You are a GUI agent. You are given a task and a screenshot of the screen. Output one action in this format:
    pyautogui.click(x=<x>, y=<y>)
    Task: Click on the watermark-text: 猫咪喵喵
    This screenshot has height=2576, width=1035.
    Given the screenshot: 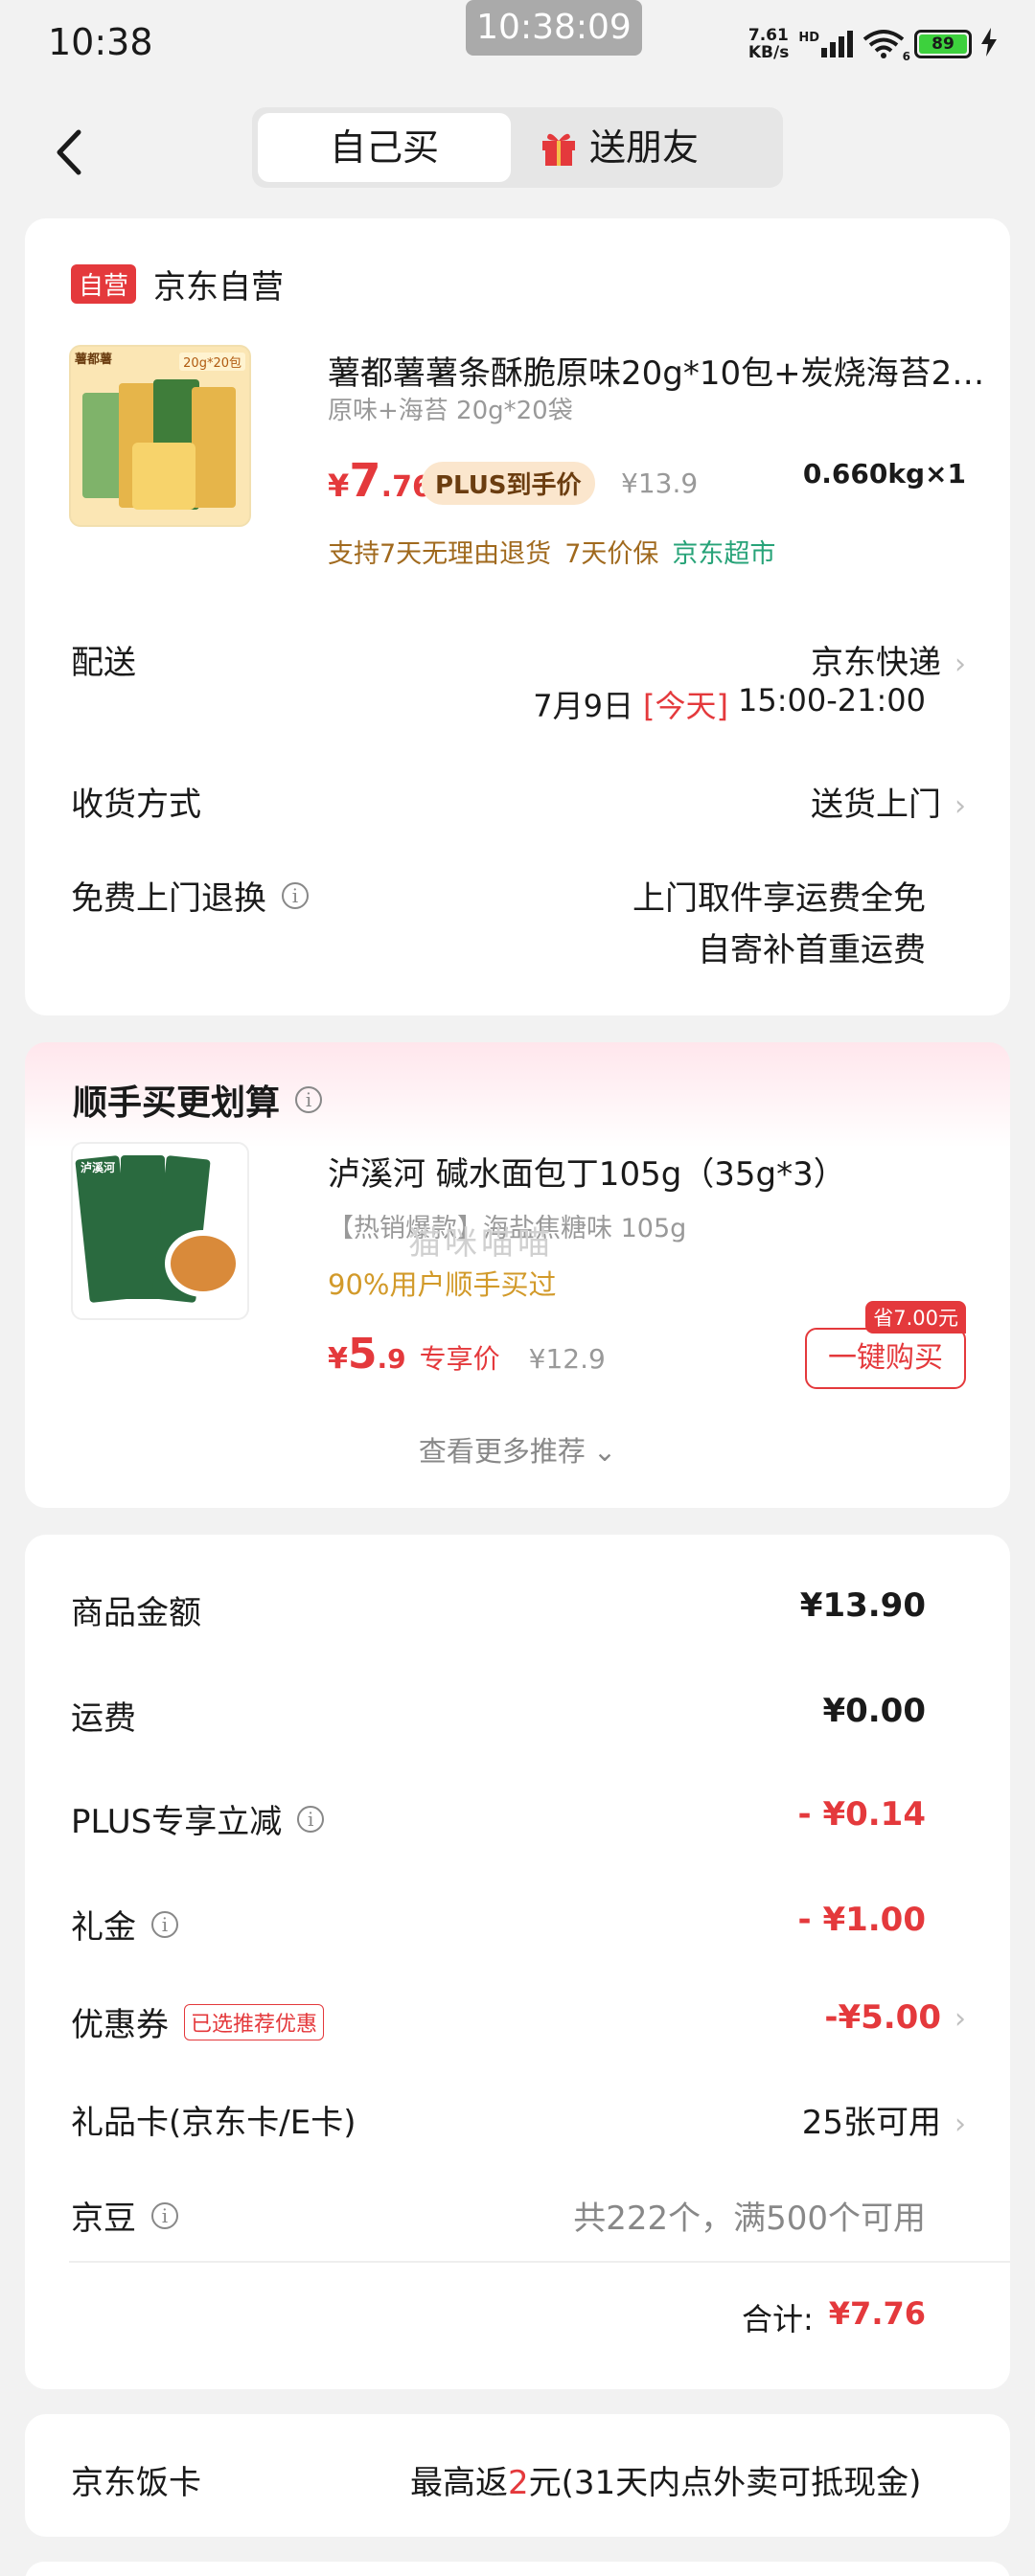 What is the action you would take?
    pyautogui.click(x=481, y=1243)
    